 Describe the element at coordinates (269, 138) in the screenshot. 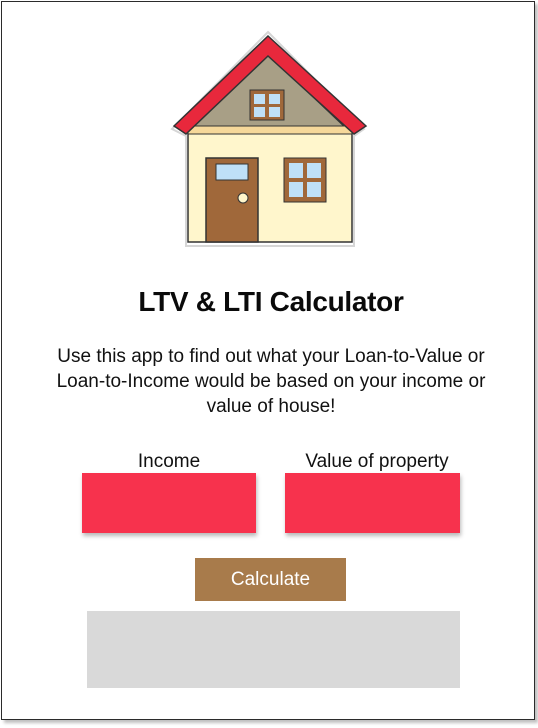

I see `house-icon` at that location.